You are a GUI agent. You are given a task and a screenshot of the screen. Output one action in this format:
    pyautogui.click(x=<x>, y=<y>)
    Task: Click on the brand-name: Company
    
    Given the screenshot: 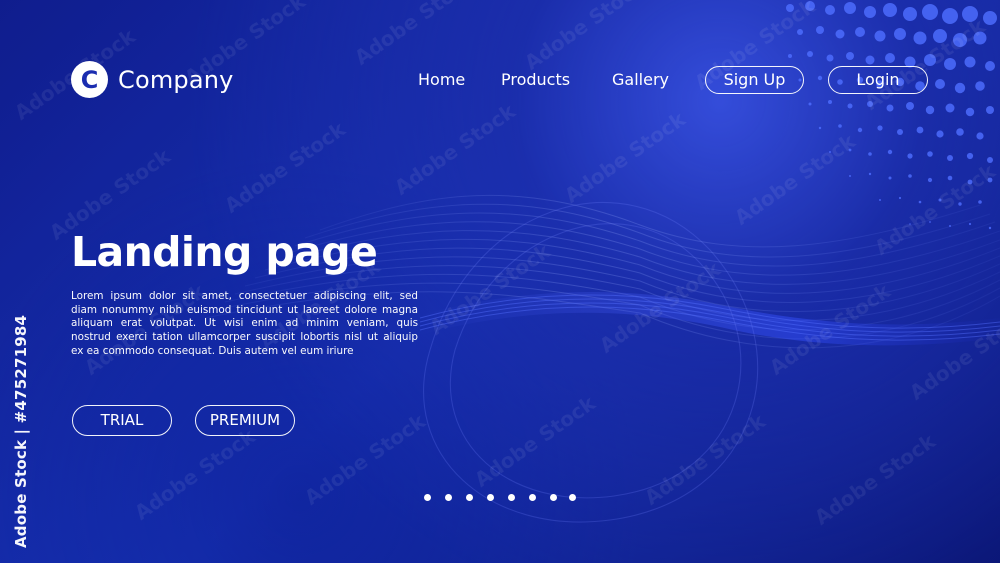 What is the action you would take?
    pyautogui.click(x=176, y=79)
    